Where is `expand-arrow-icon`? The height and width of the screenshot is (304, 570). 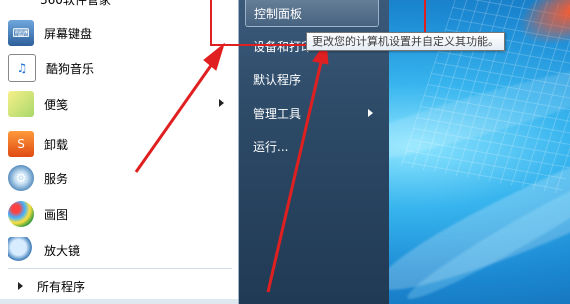 expand-arrow-icon is located at coordinates (20, 286).